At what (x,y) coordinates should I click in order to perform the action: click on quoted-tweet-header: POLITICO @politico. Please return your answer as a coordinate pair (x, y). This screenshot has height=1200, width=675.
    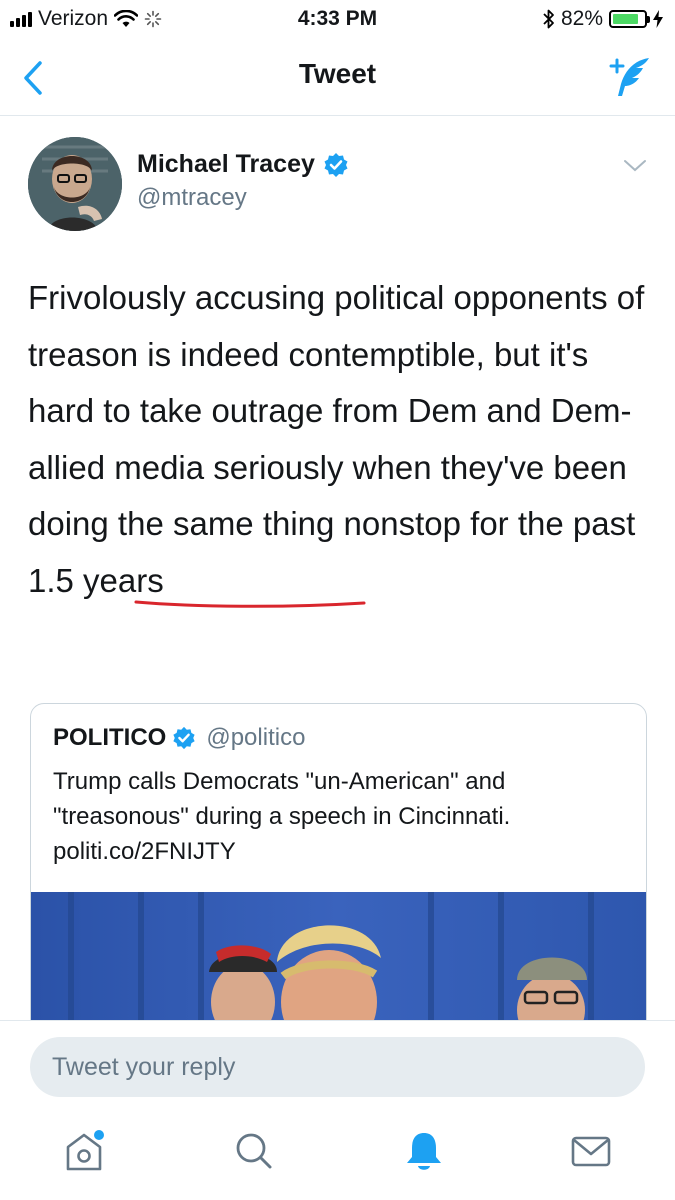
    Looking at the image, I should click on (179, 738).